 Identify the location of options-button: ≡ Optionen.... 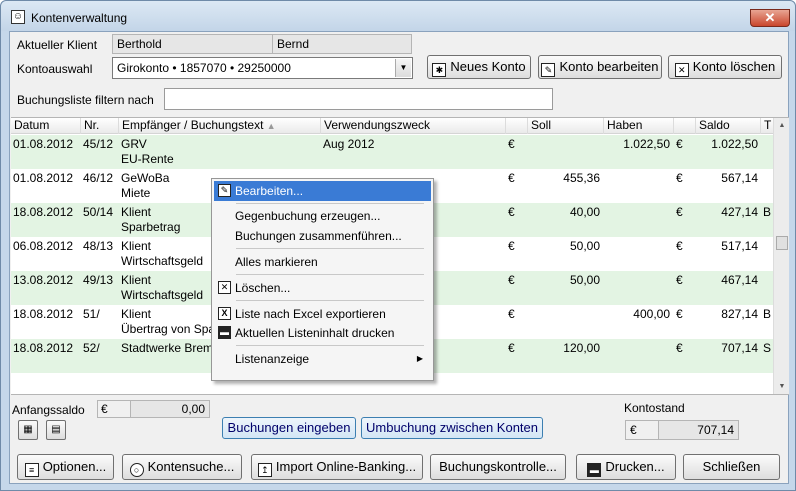
(65, 467).